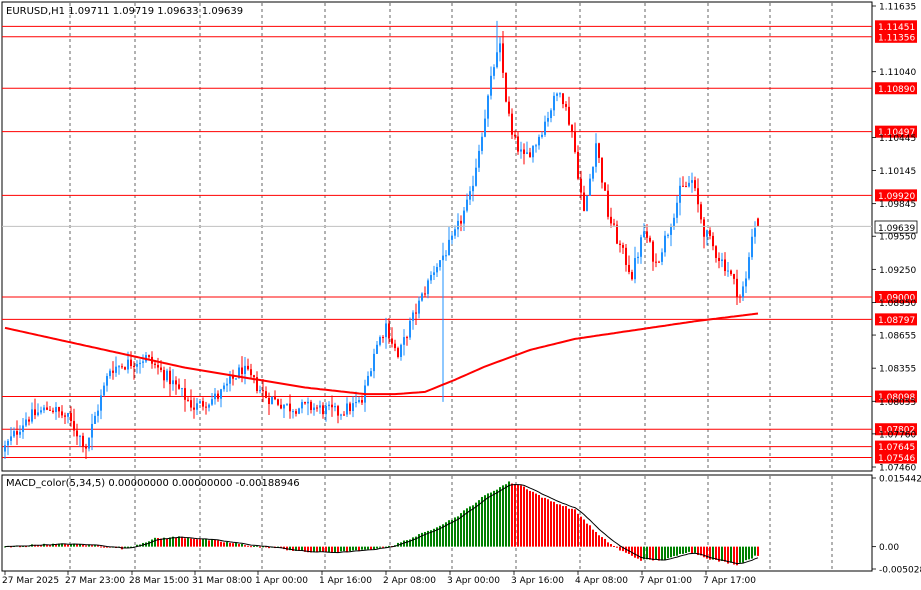 The width and height of the screenshot is (921, 590). I want to click on time-tick-label: 7 Apr 01:00, so click(665, 581).